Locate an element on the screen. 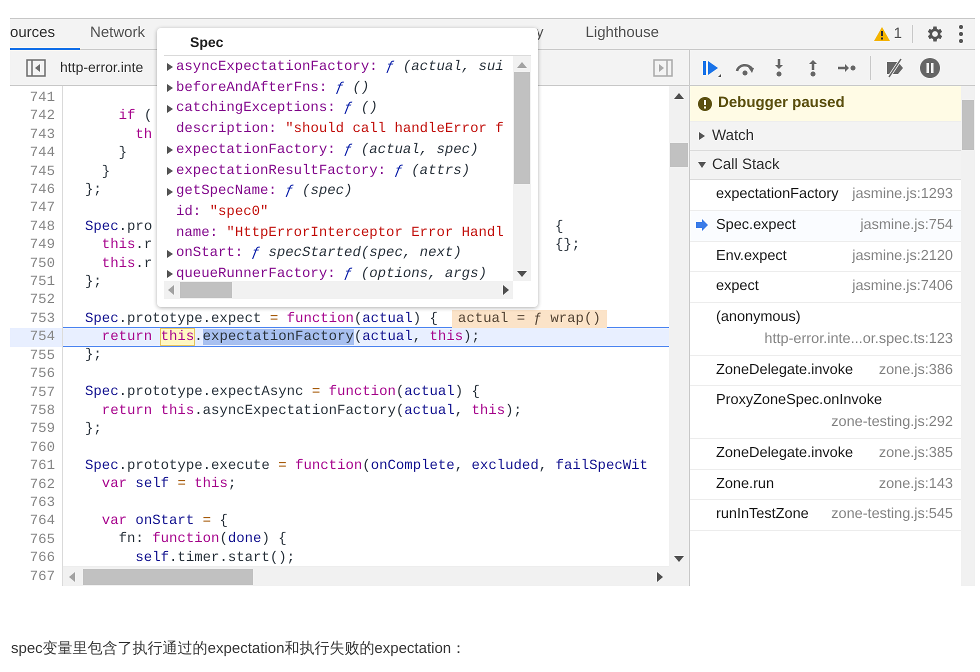  line-number: 748 is located at coordinates (36, 227).